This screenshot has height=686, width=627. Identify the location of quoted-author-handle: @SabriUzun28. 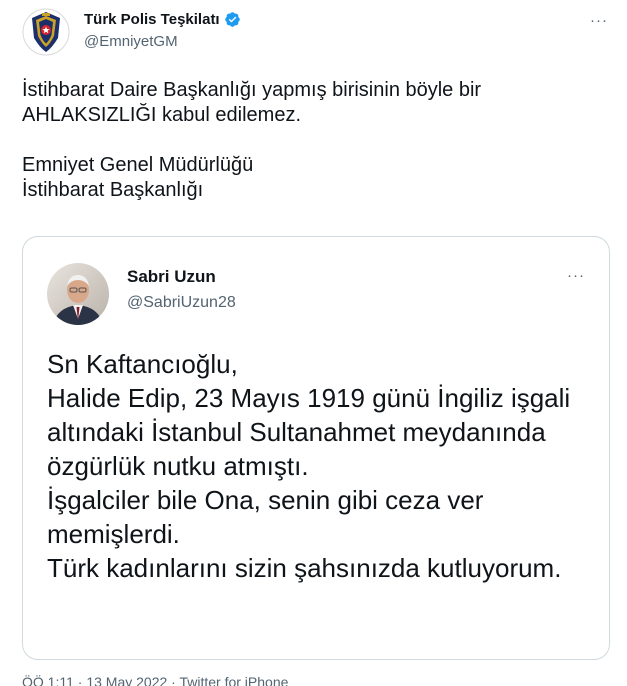
(181, 303).